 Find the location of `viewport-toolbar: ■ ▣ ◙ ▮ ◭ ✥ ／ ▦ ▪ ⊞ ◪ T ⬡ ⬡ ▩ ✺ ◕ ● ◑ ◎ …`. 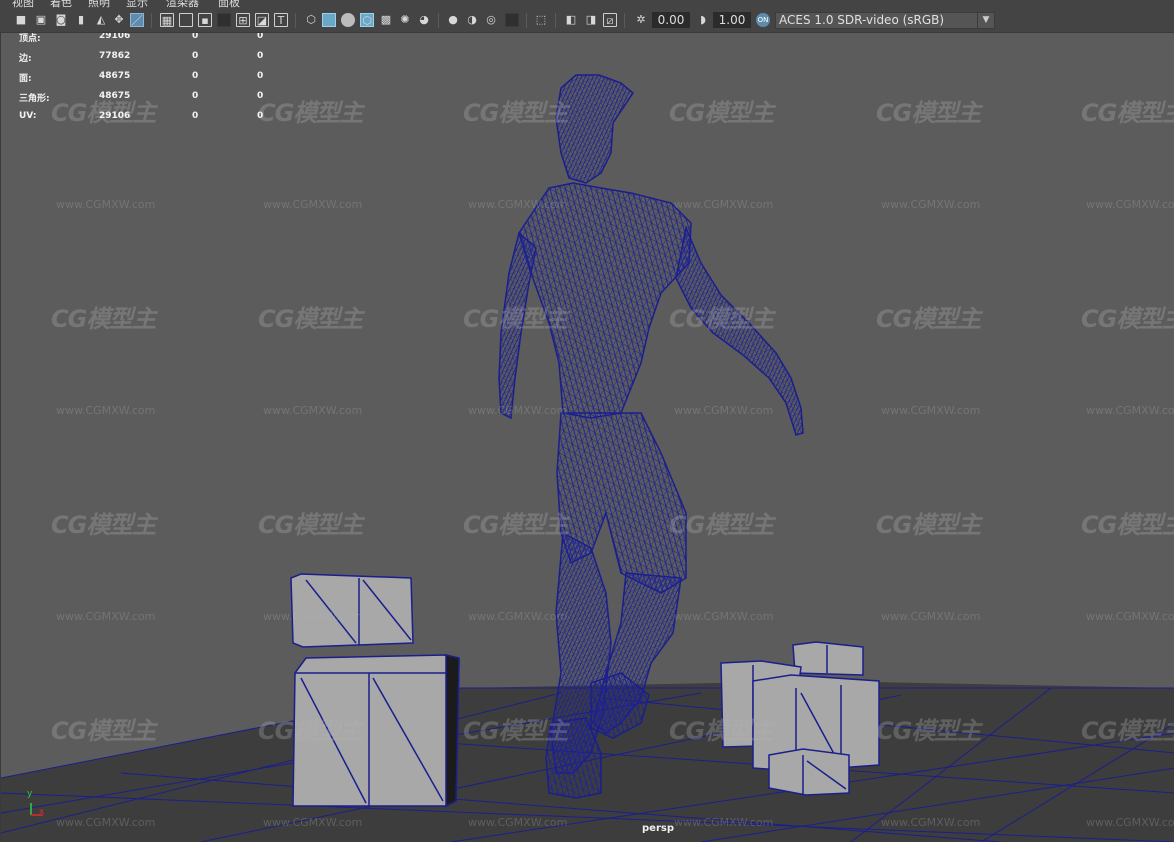

viewport-toolbar: ■ ▣ ◙ ▮ ◭ ✥ ／ ▦ ▪ ⊞ ◪ T ⬡ ⬡ ▩ ✺ ◕ ● ◑ ◎ … is located at coordinates (587, 20).